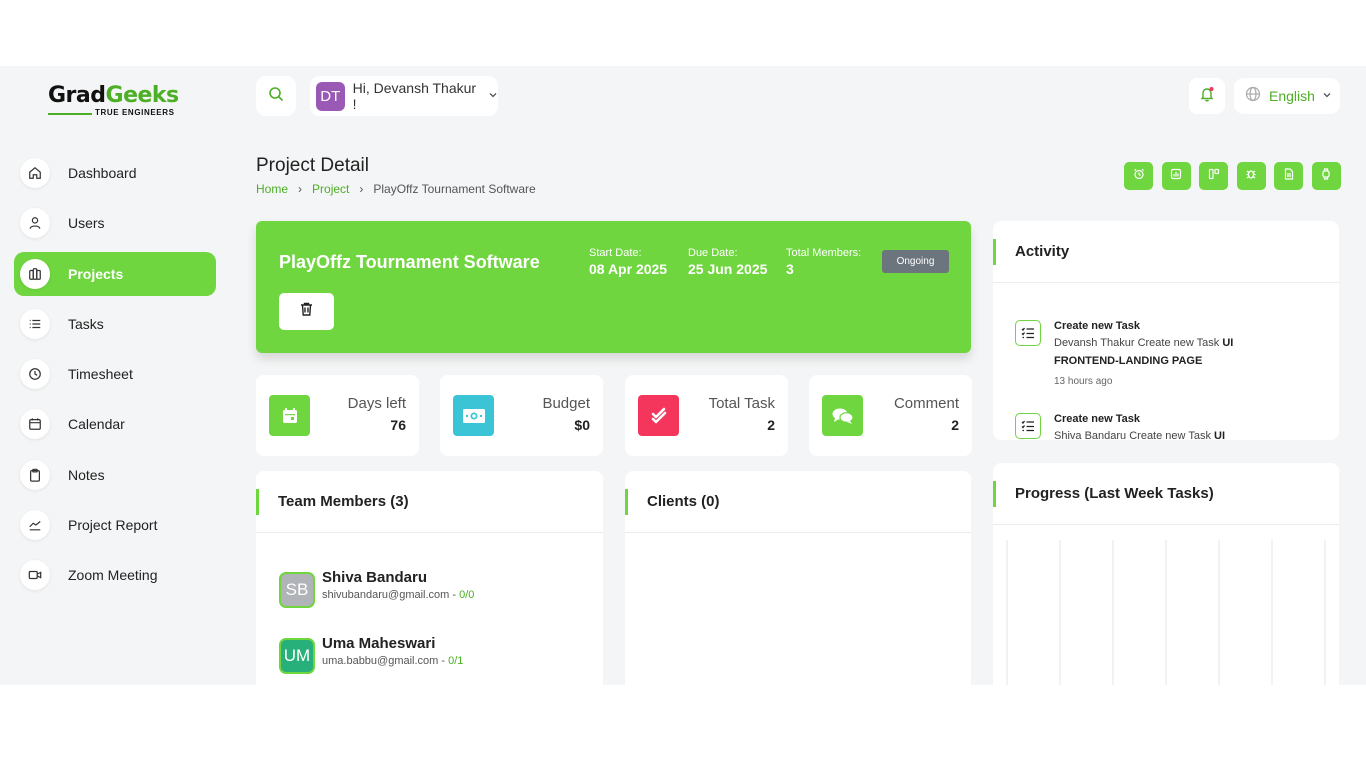  What do you see at coordinates (706, 415) in the screenshot?
I see `stat-total-task: Total Task 2` at bounding box center [706, 415].